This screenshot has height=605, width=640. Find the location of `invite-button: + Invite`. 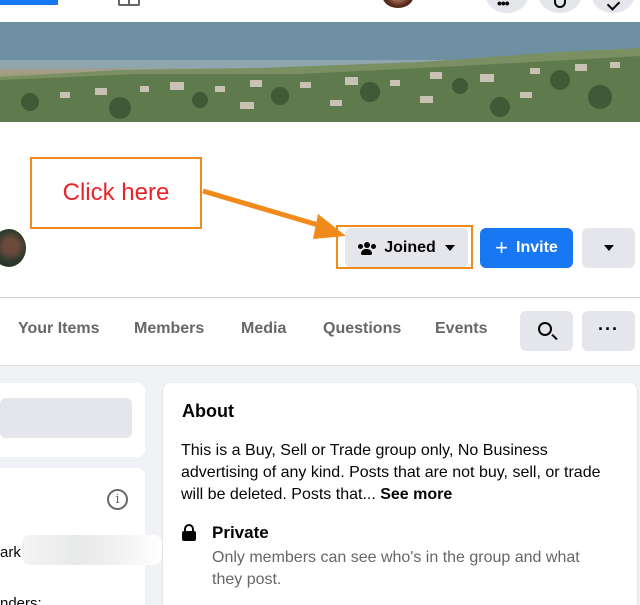

invite-button: + Invite is located at coordinates (526, 248).